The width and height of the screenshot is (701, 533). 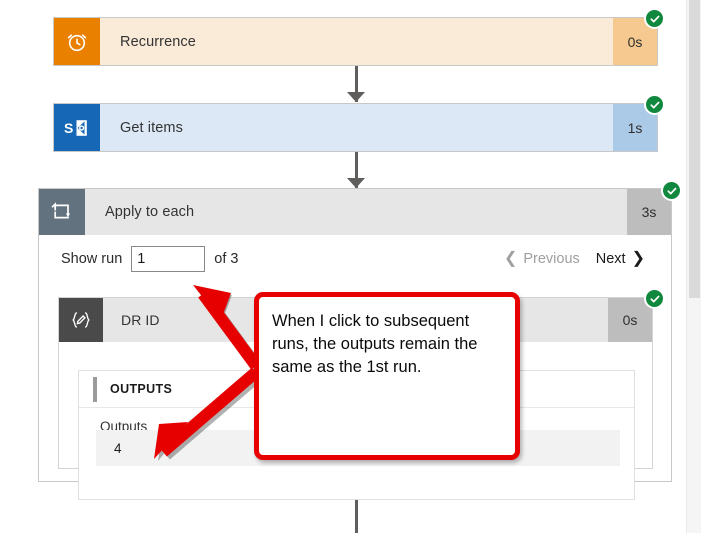 I want to click on status-badge-apply-to-each, so click(x=671, y=190).